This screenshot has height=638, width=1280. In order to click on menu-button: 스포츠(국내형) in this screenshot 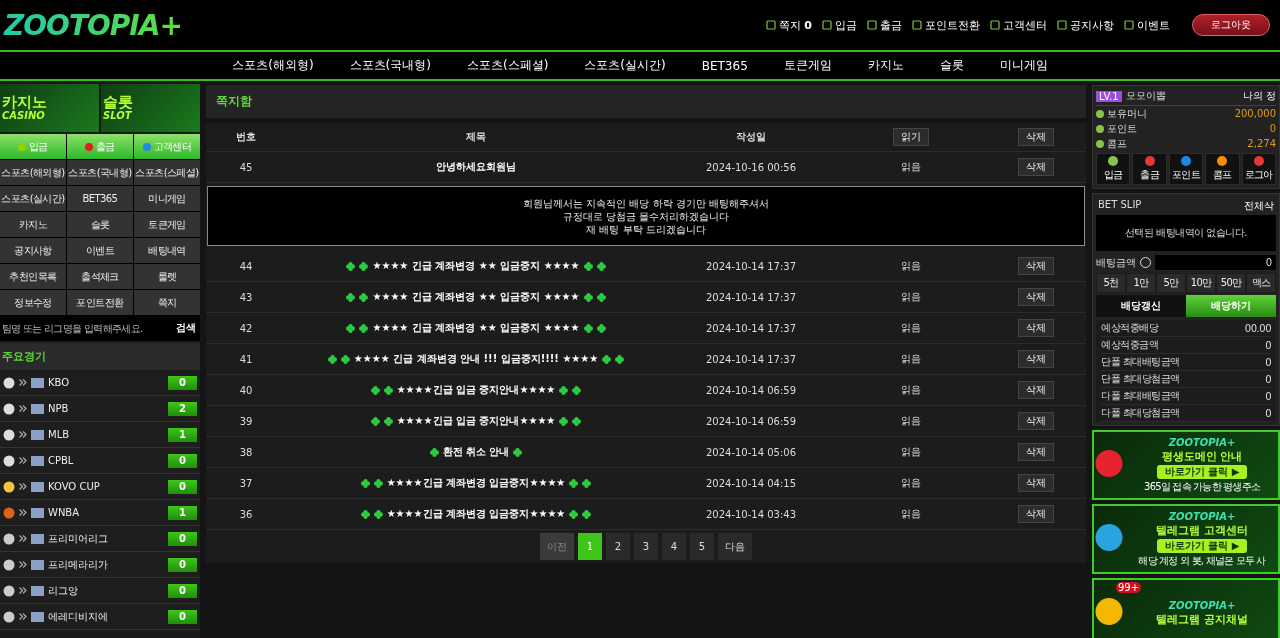, I will do `click(100, 172)`.